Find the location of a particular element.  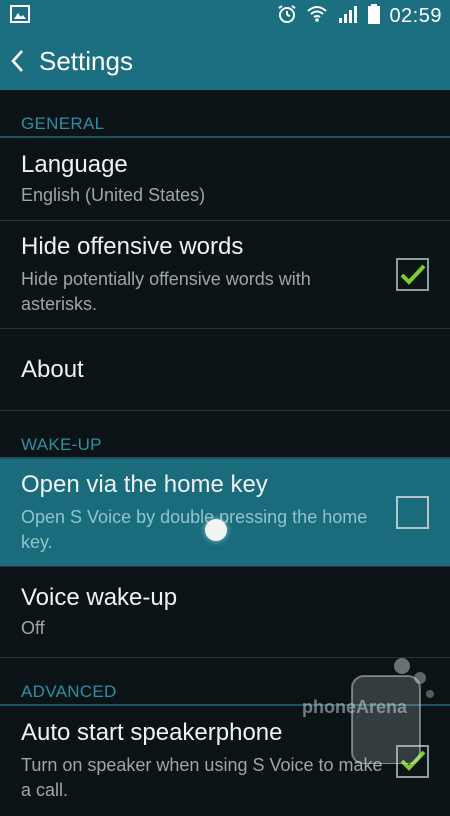

phonearena-watermark: phoneArena is located at coordinates (369, 709).